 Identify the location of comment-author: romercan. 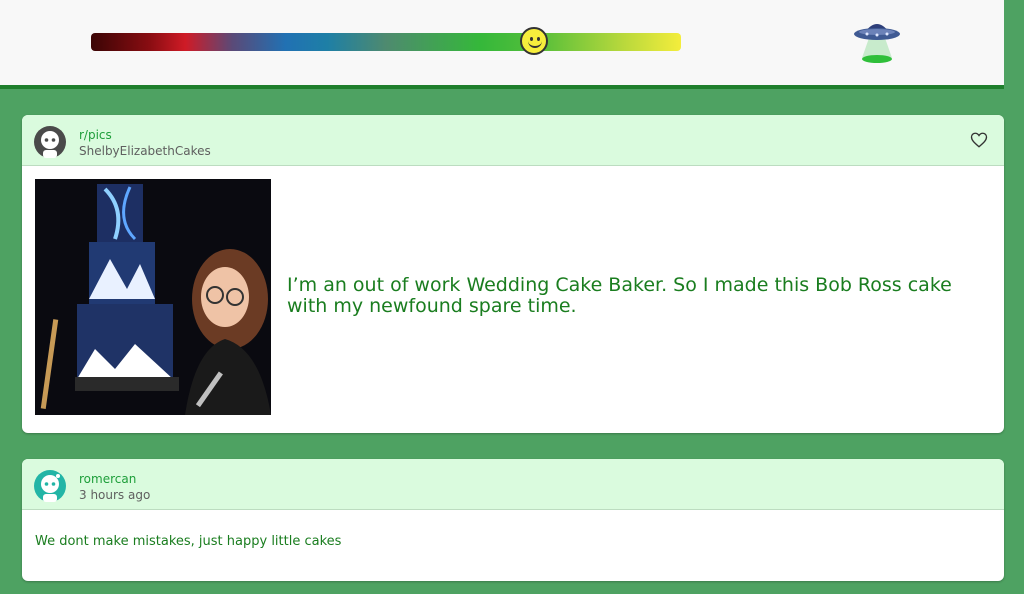
(107, 479).